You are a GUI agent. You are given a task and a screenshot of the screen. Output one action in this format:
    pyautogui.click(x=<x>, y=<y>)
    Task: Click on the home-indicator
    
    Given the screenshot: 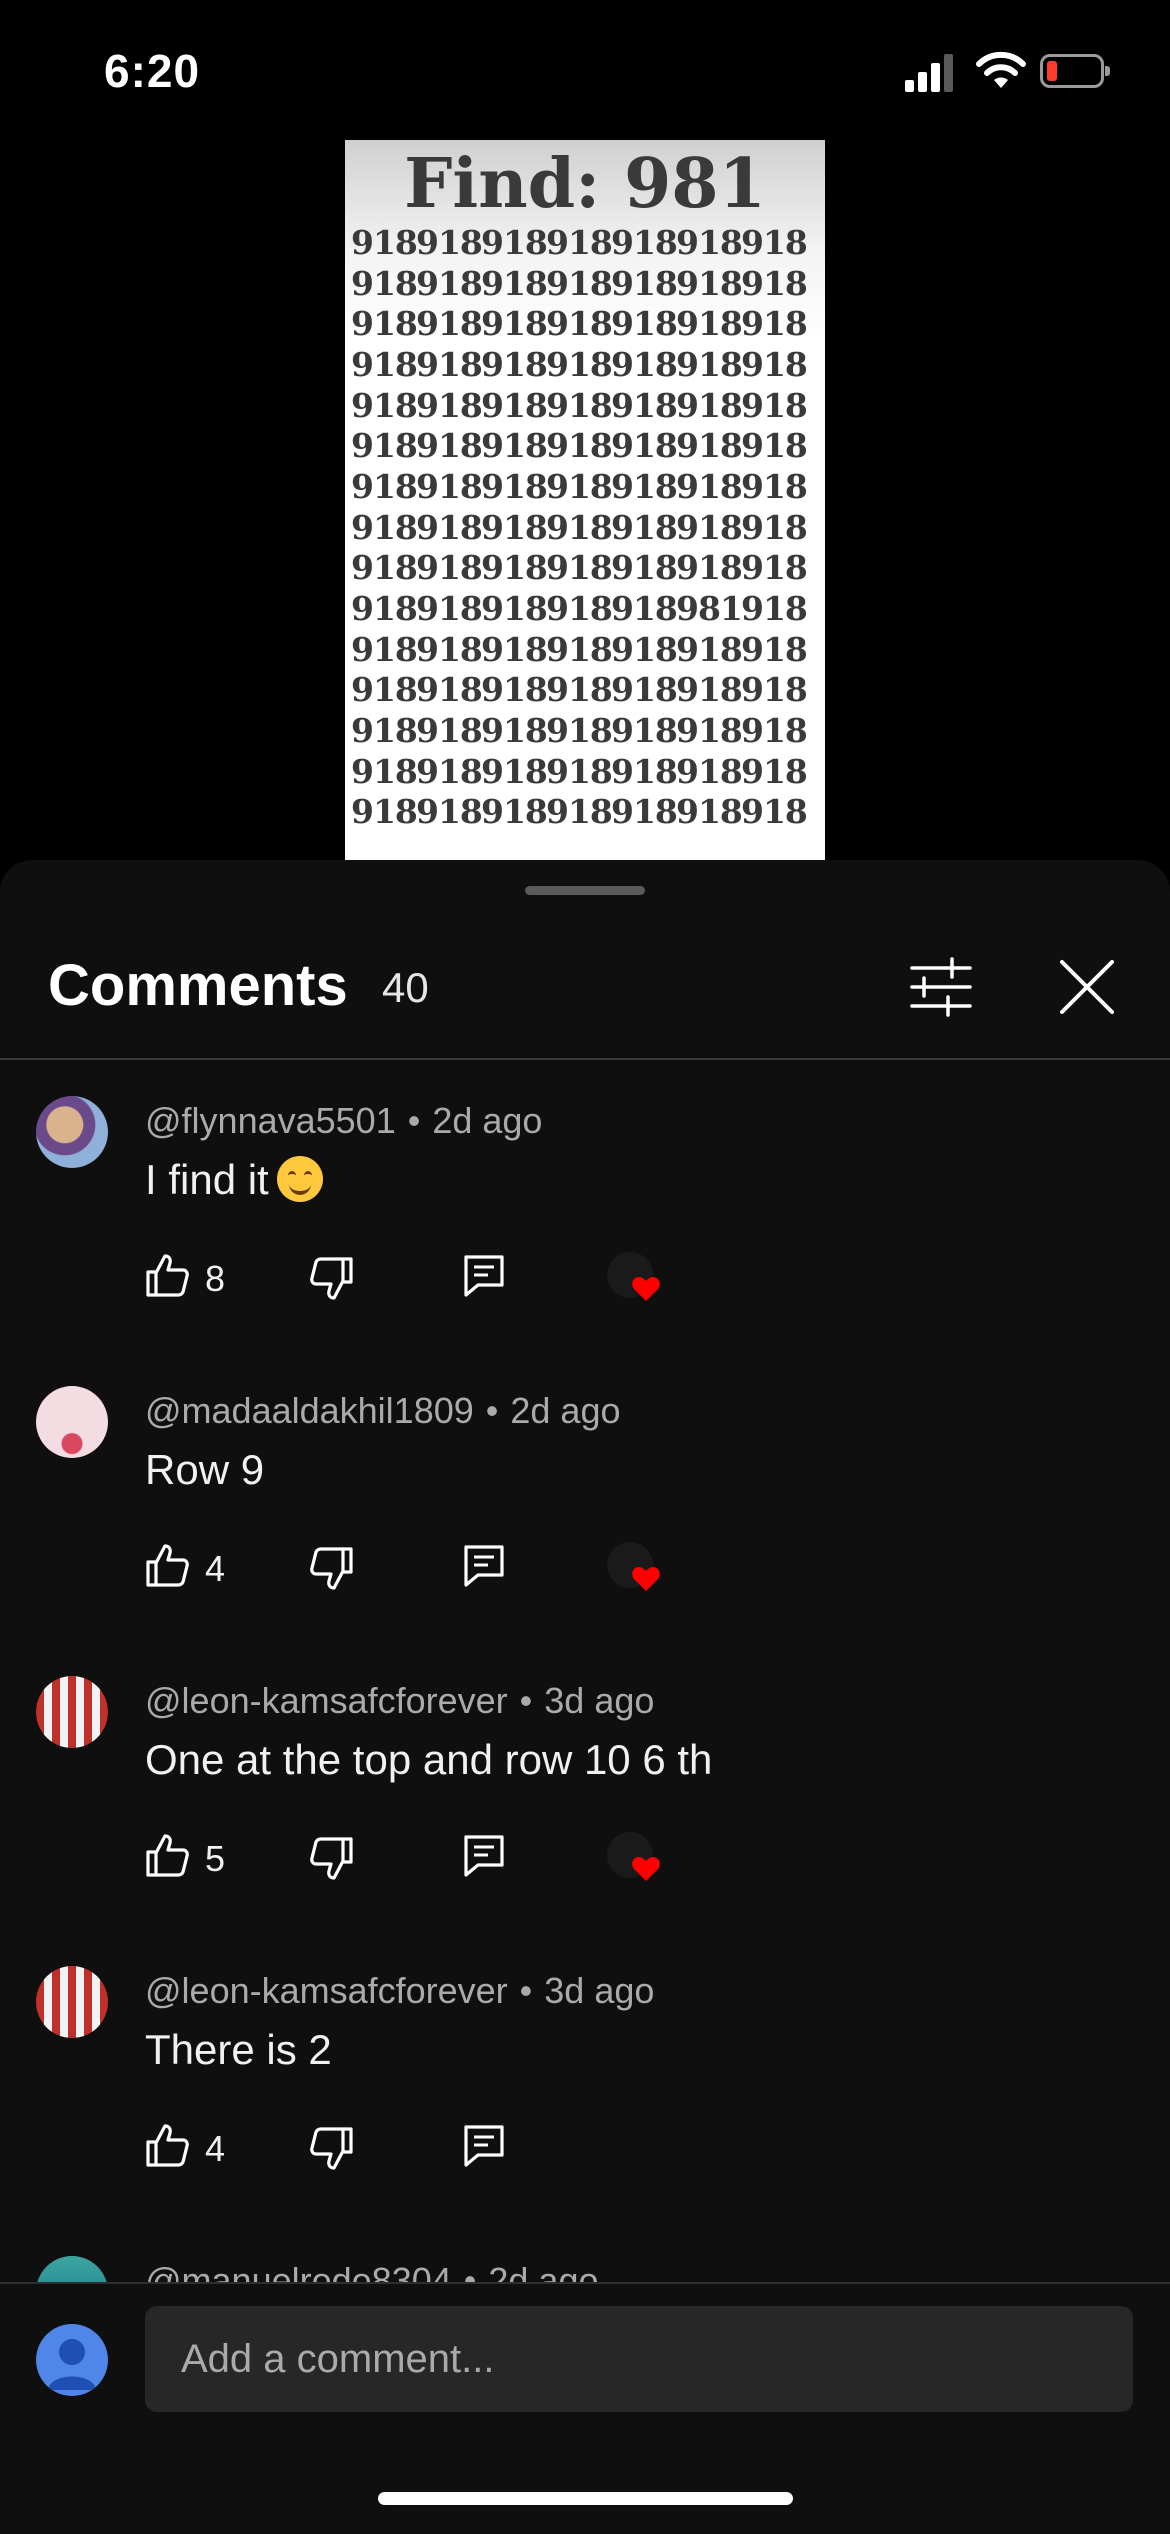 What is the action you would take?
    pyautogui.click(x=585, y=2498)
    